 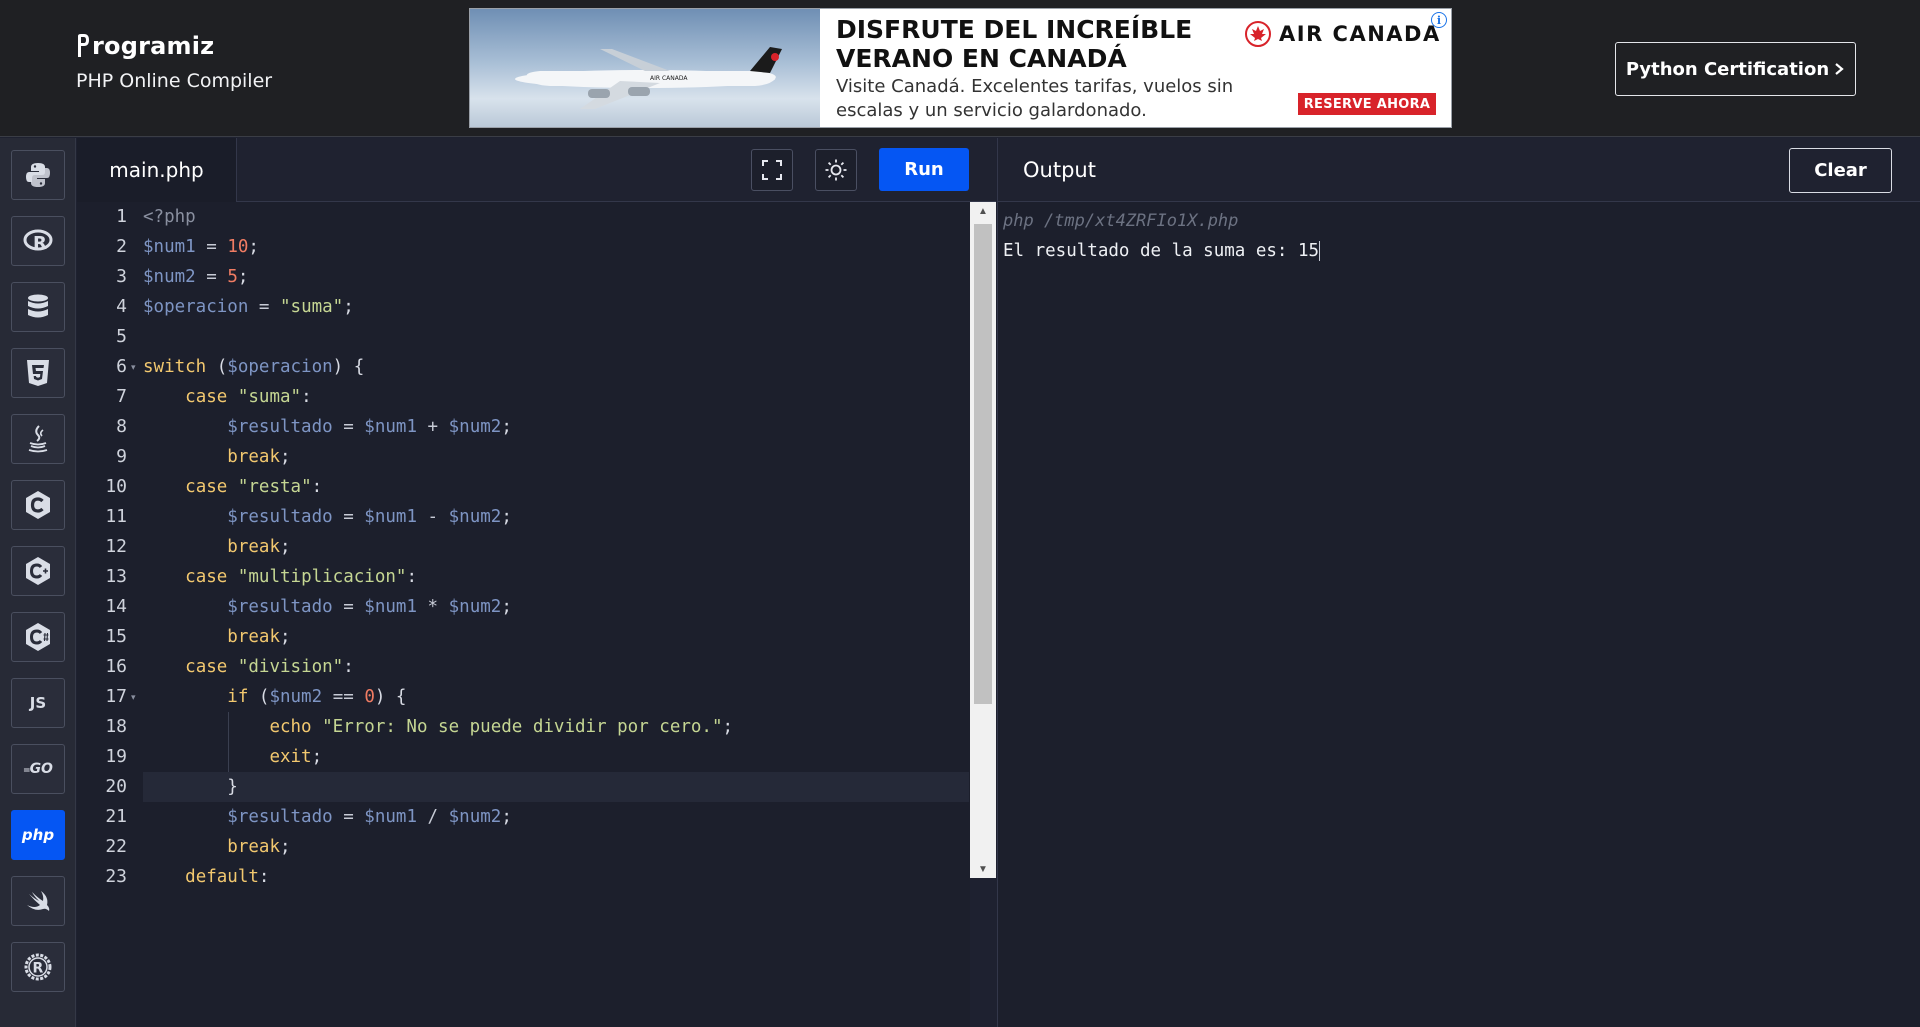 What do you see at coordinates (556, 697) in the screenshot?
I see `code-line: if ($num2 == 0) {` at bounding box center [556, 697].